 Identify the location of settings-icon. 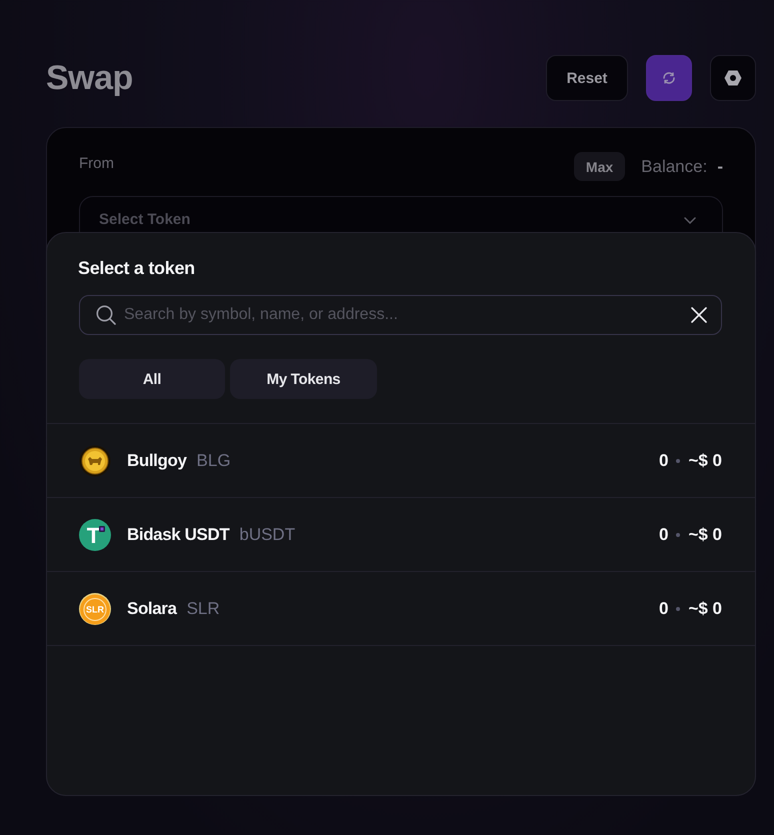
(733, 78).